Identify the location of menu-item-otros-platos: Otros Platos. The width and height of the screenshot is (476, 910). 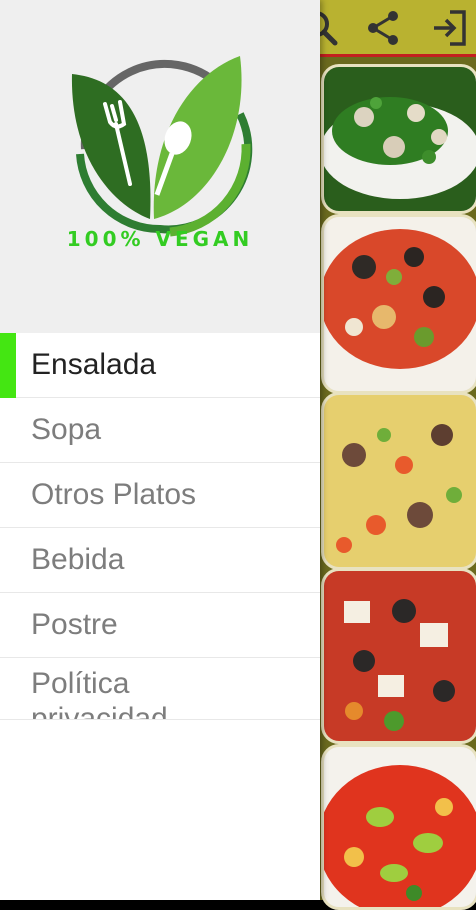
(160, 495).